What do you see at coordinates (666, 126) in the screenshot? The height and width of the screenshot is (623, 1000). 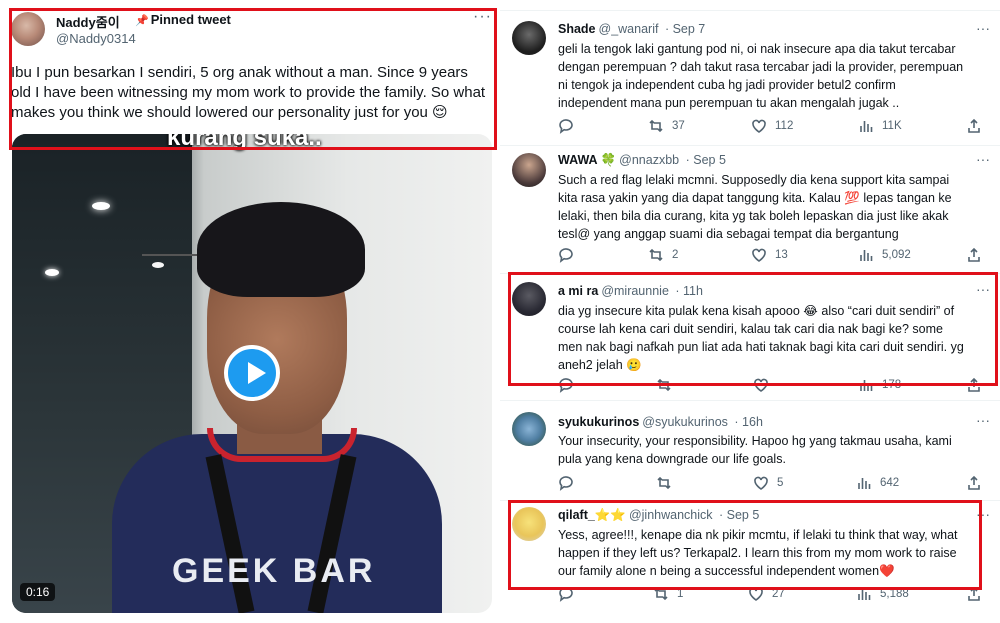 I see `retweet-button: 37` at bounding box center [666, 126].